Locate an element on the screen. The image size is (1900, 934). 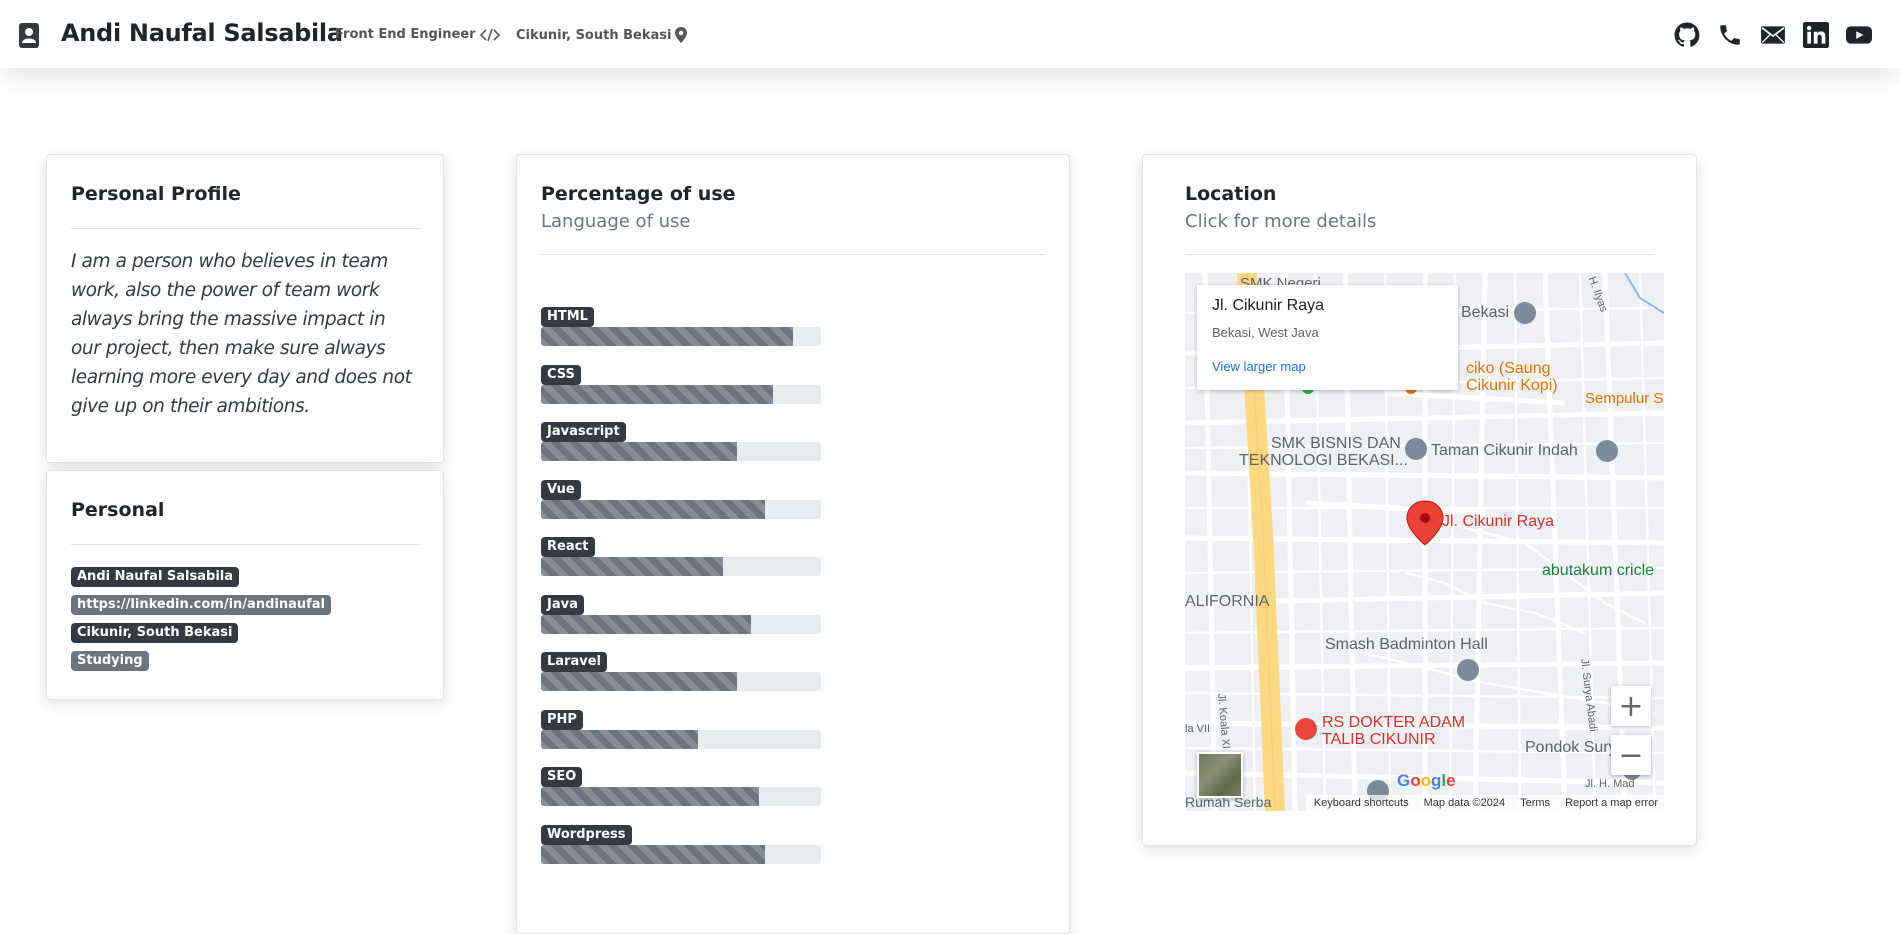
nav-role-text: Front End Engineer is located at coordinates (405, 34).